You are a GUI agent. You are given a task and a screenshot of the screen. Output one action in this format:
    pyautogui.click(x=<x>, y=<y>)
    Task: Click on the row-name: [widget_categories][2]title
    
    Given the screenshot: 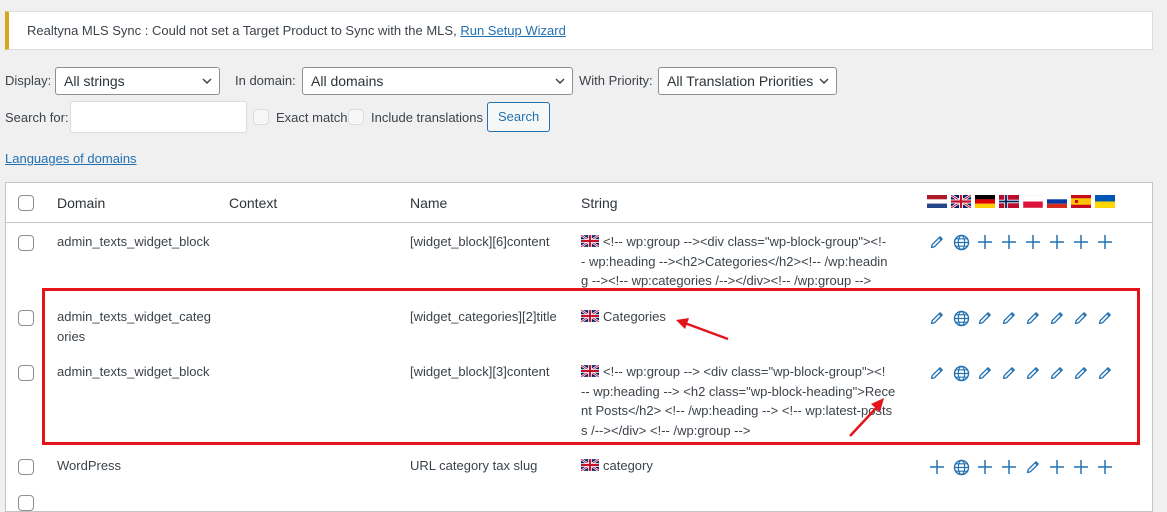 What is the action you would take?
    pyautogui.click(x=483, y=316)
    